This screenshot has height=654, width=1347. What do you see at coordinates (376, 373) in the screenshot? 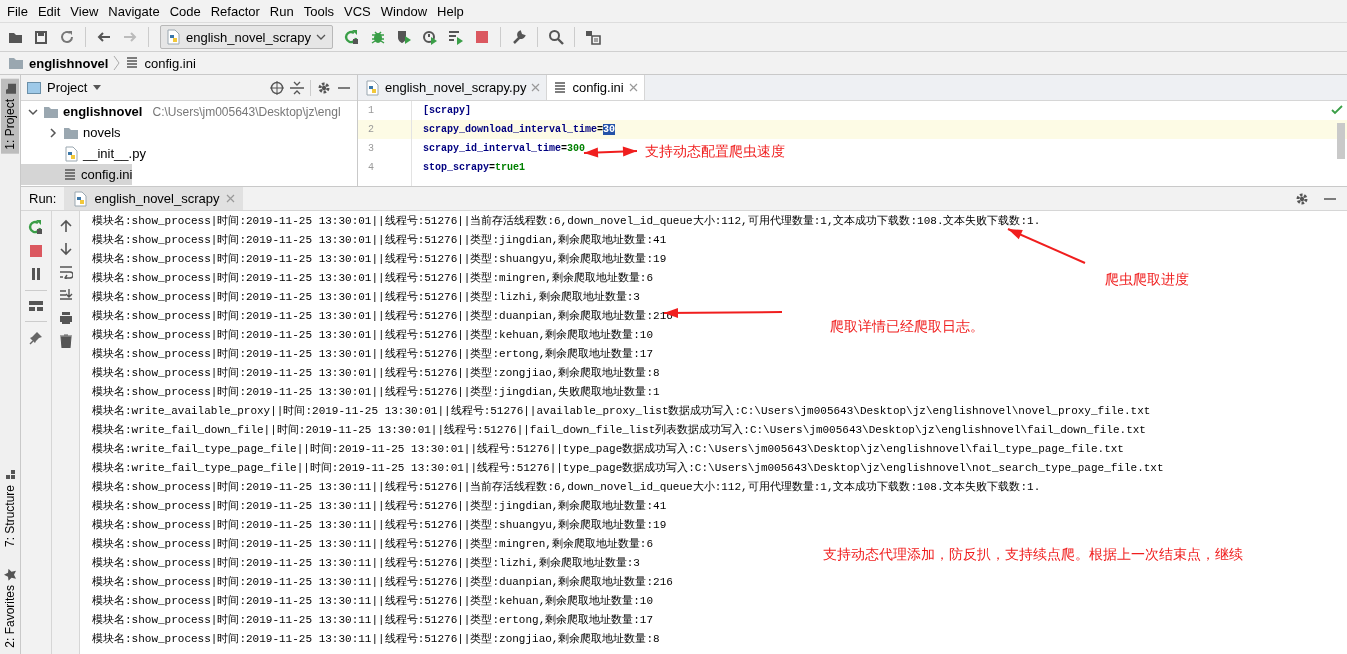
I see `log-line: 模块名:show_process|时间:2019-11-25 13:30:01||线程号:51276||类型:zongjiao,剩余爬取地址数量:8` at bounding box center [376, 373].